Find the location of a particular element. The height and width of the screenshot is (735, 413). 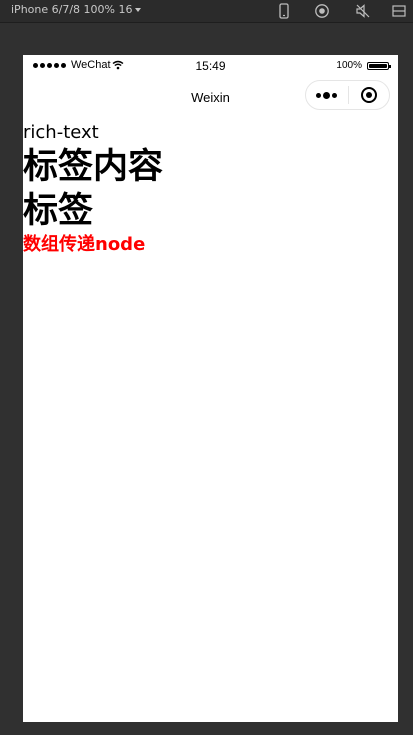

more-icon is located at coordinates (327, 95).